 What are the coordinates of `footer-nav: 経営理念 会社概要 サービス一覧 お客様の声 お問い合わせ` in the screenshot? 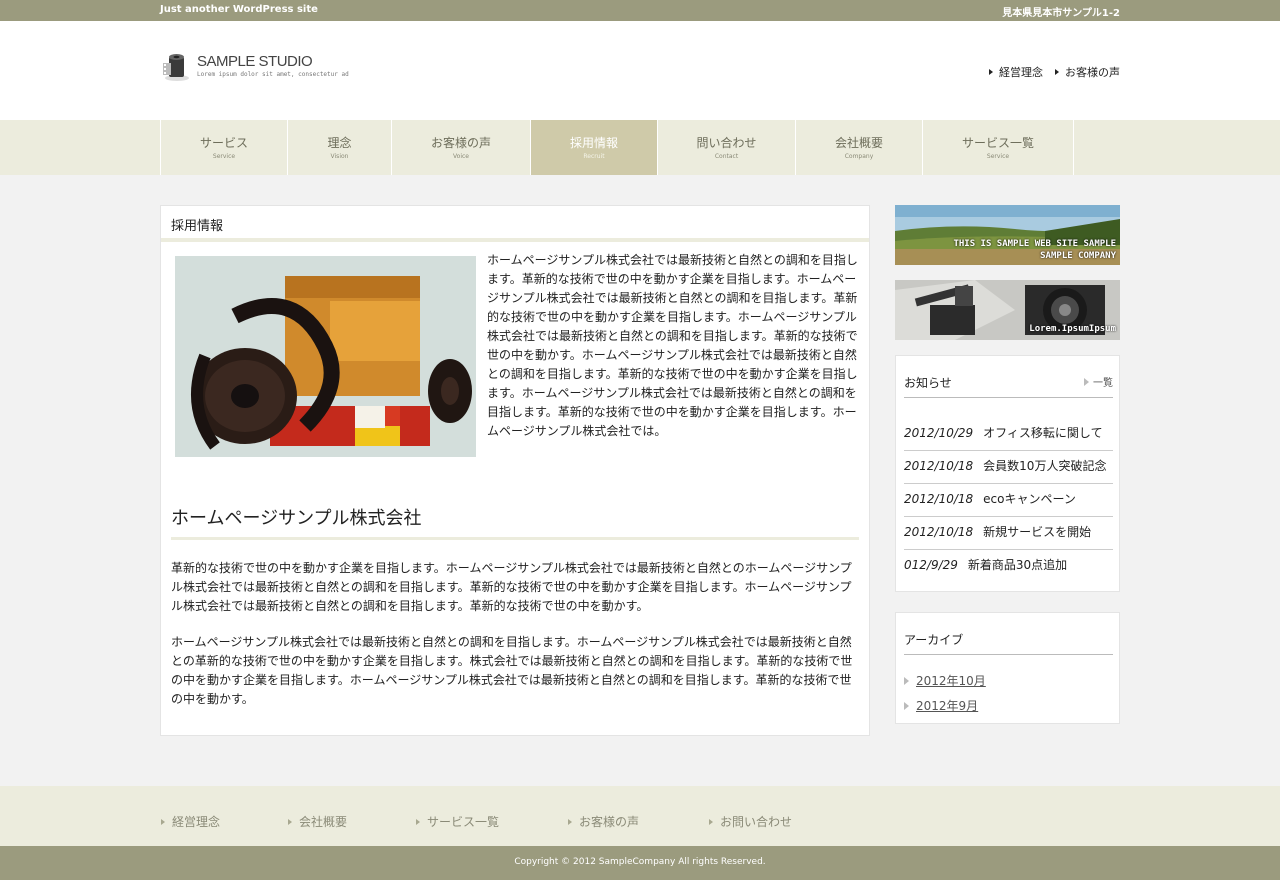 It's located at (640, 816).